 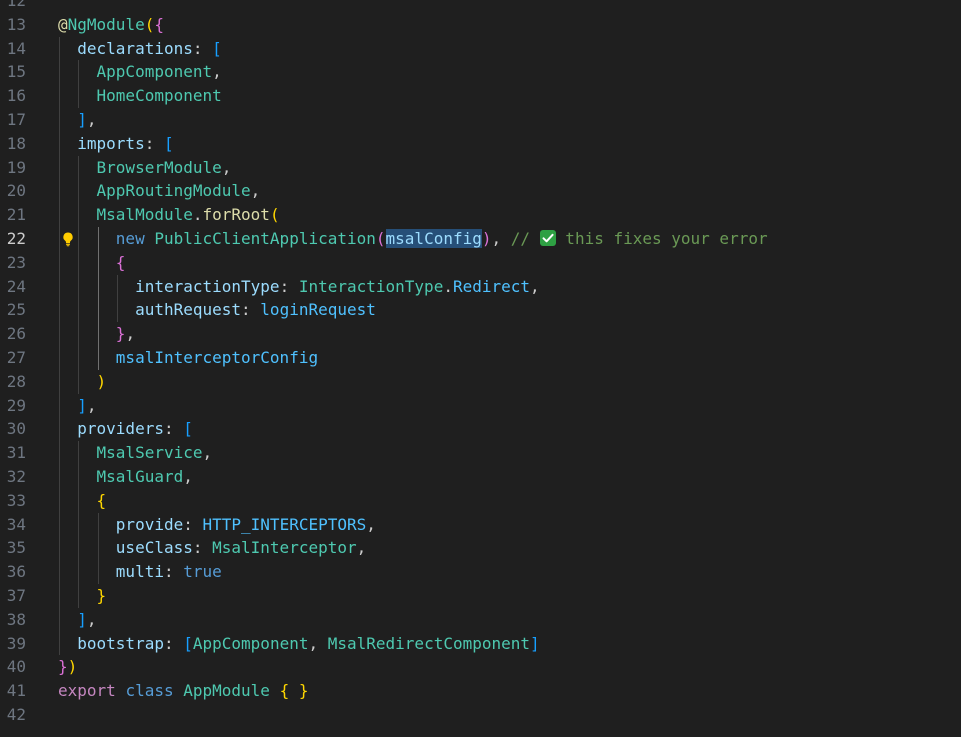 What do you see at coordinates (106, 24) in the screenshot?
I see `code-token: NgModule` at bounding box center [106, 24].